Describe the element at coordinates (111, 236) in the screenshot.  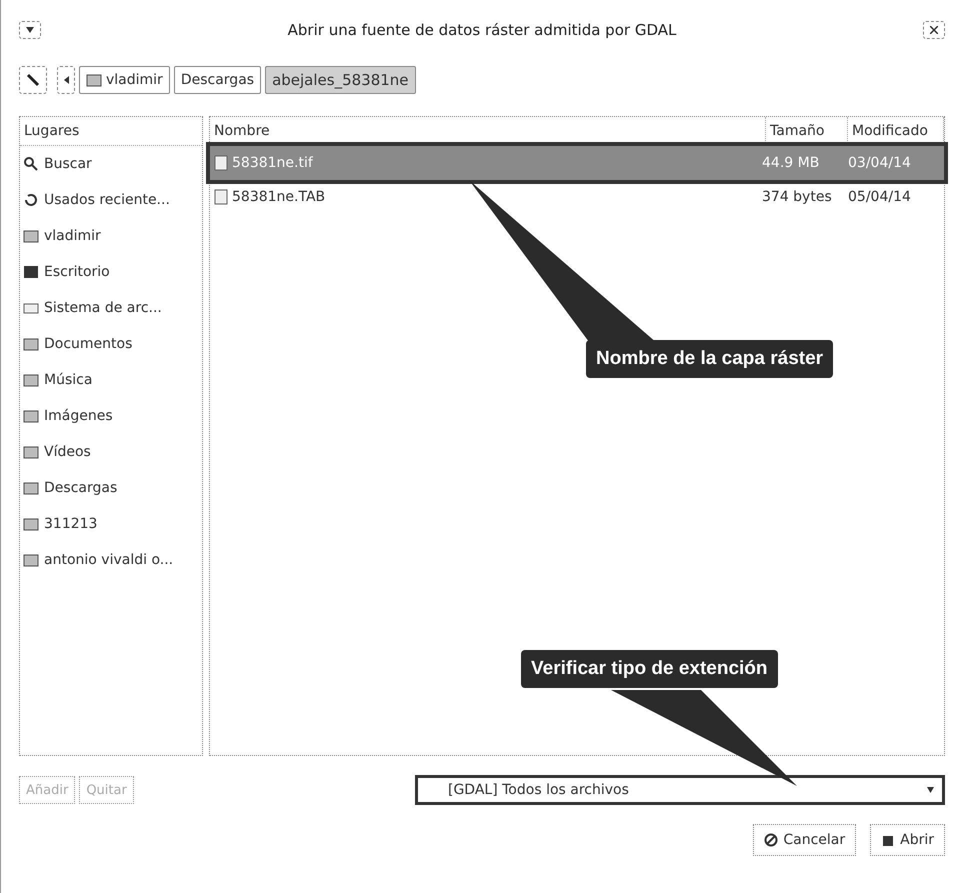
I see `sidebar-item: vladimir` at that location.